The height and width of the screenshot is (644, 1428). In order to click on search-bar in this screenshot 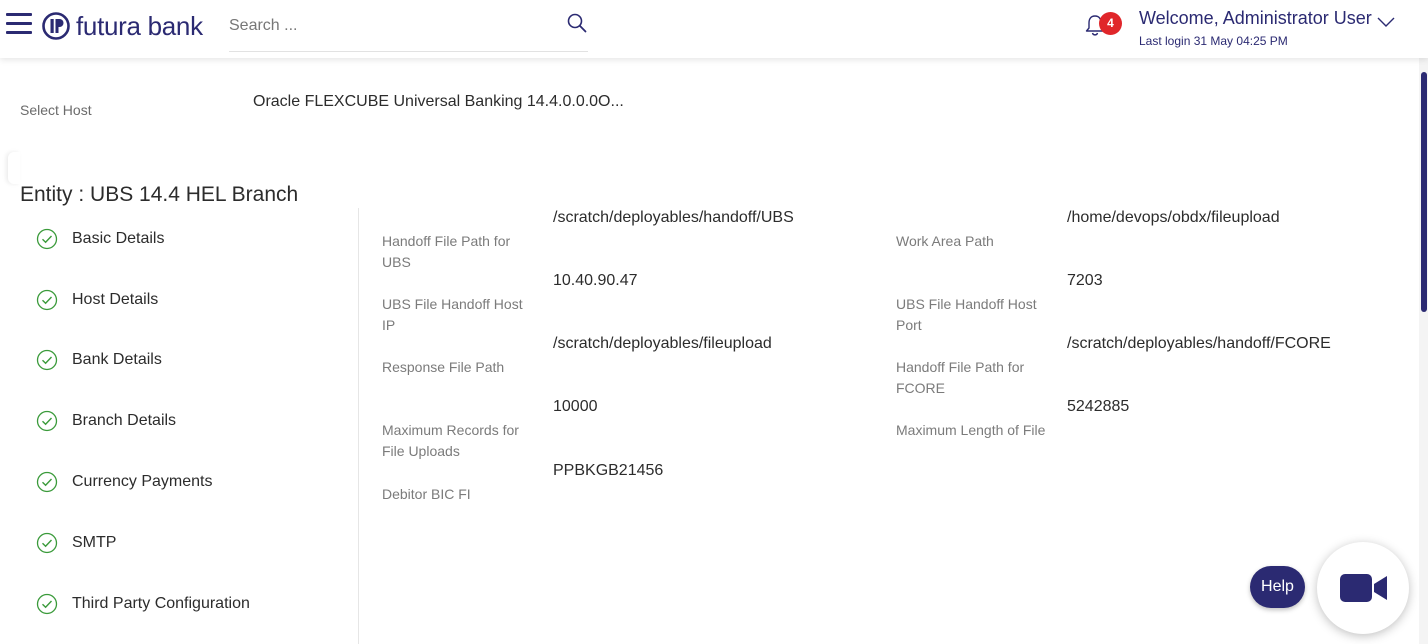, I will do `click(408, 31)`.